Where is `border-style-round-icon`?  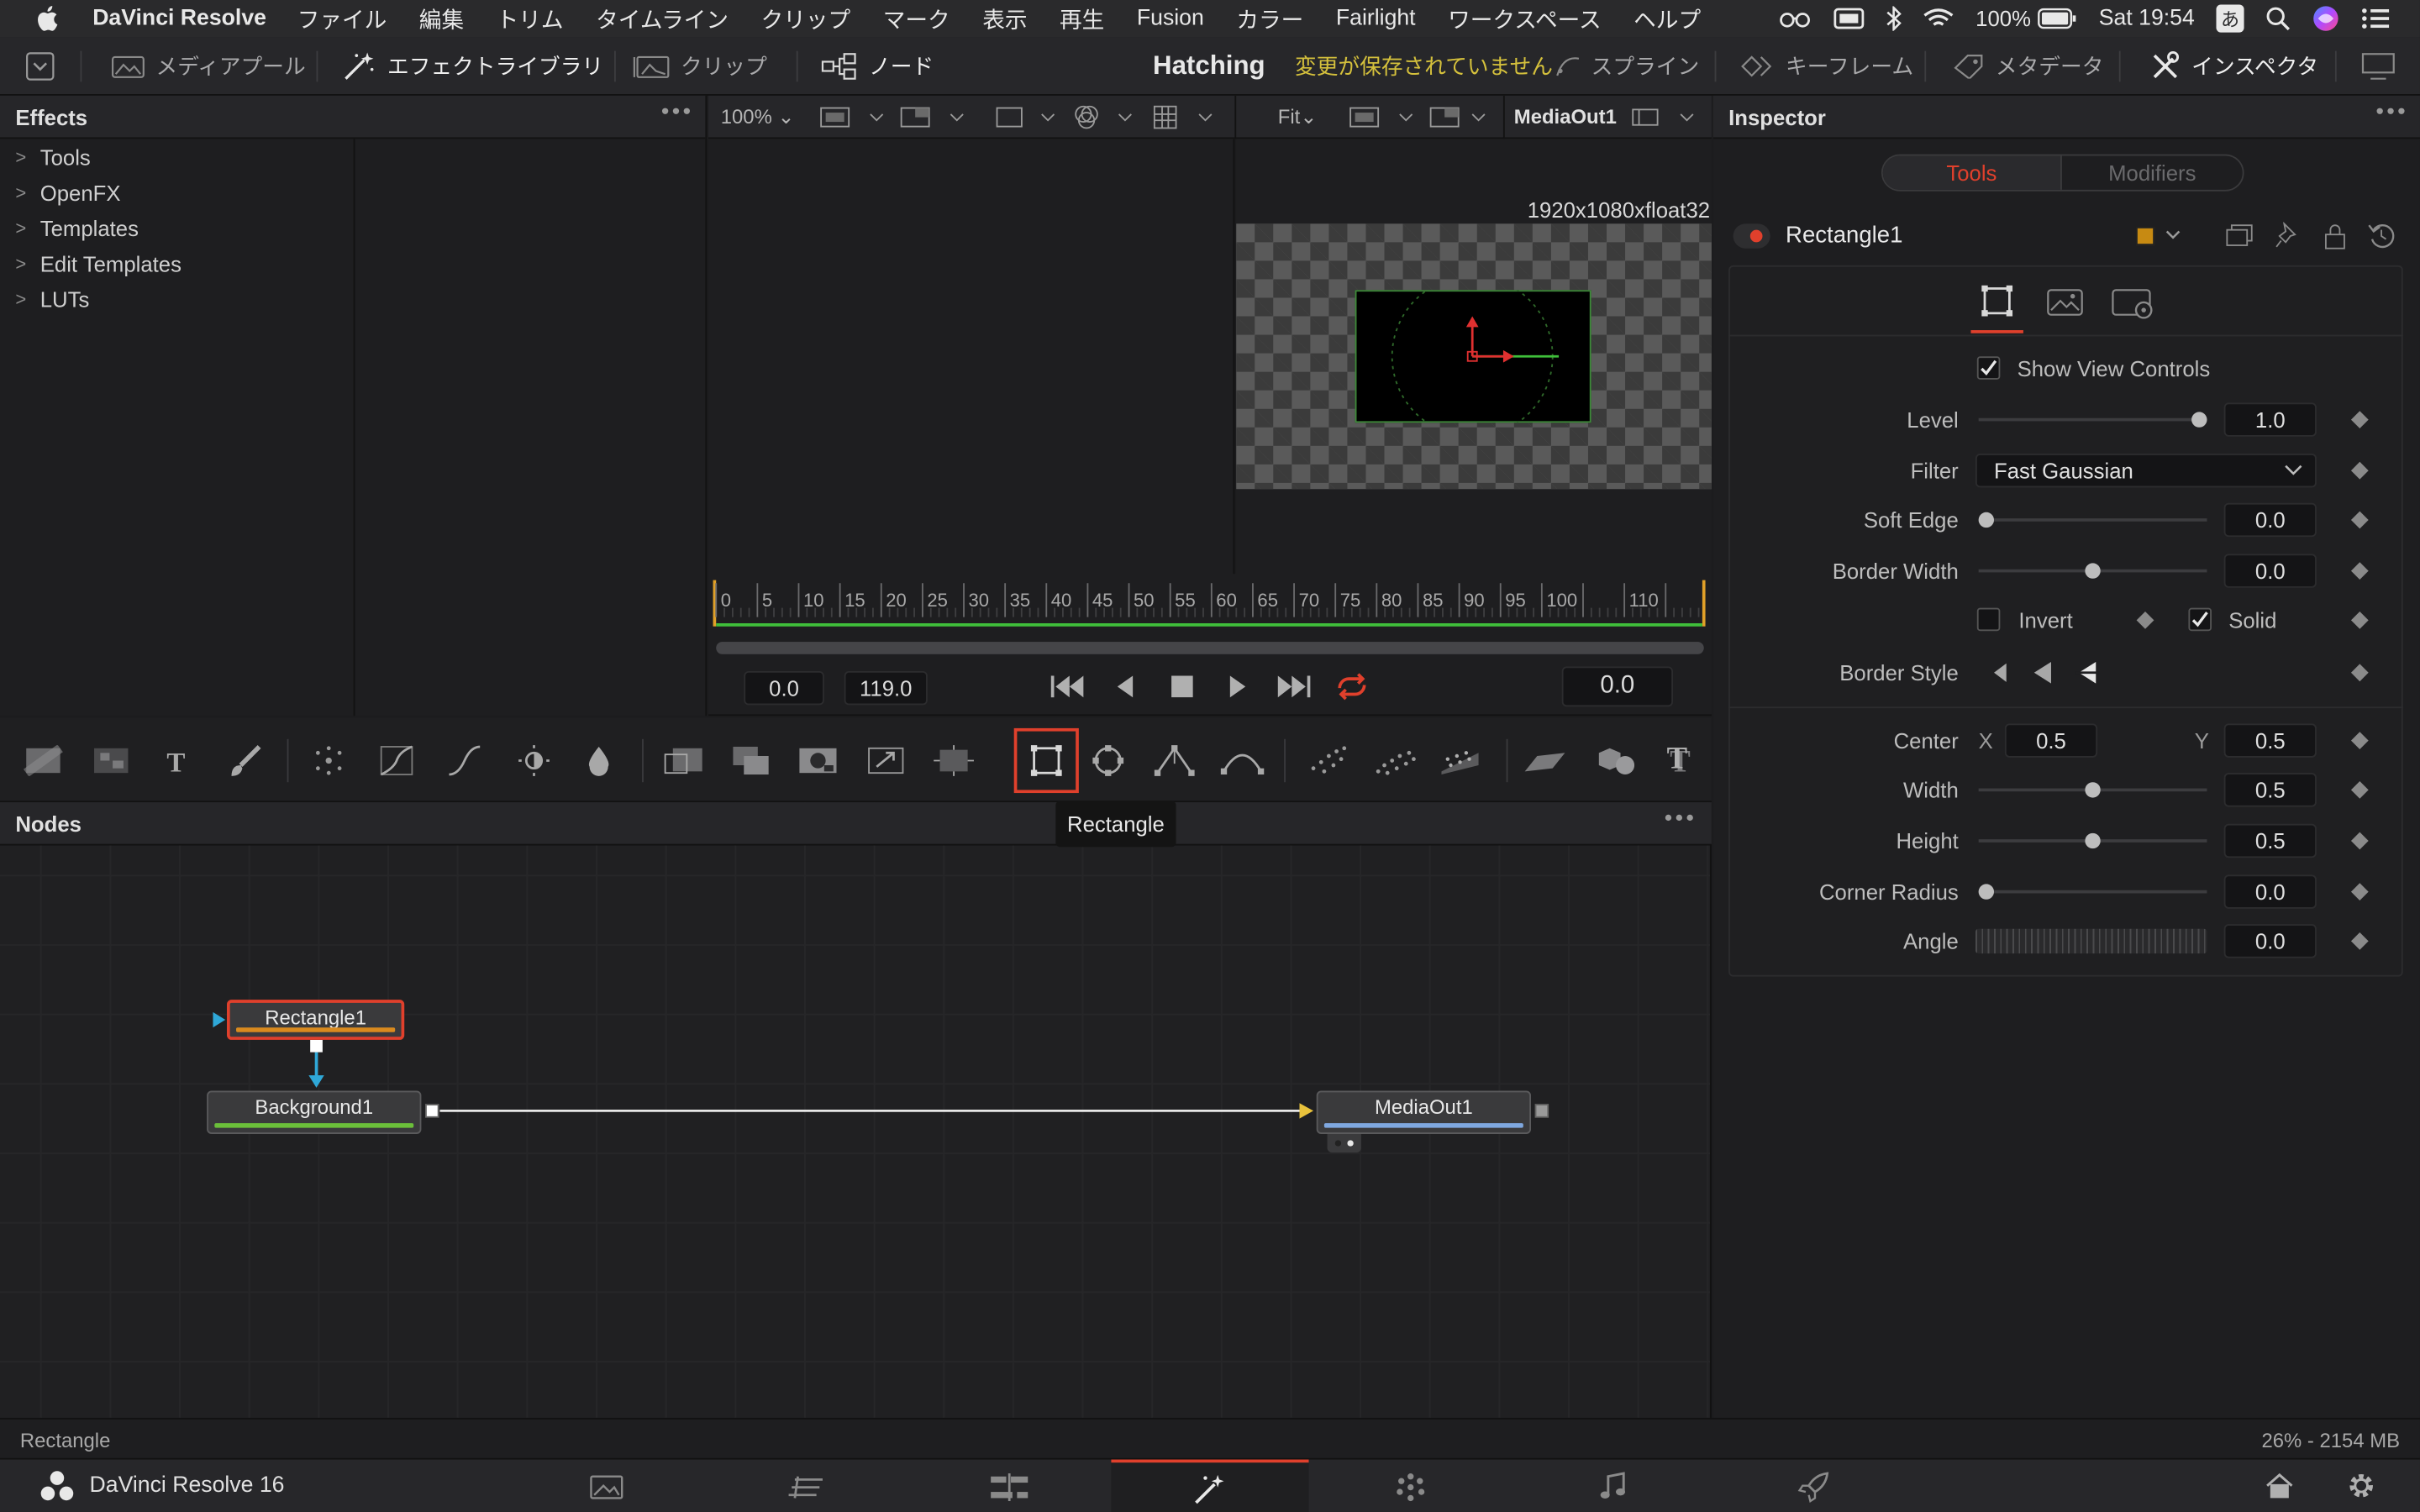
border-style-round-icon is located at coordinates (2088, 672).